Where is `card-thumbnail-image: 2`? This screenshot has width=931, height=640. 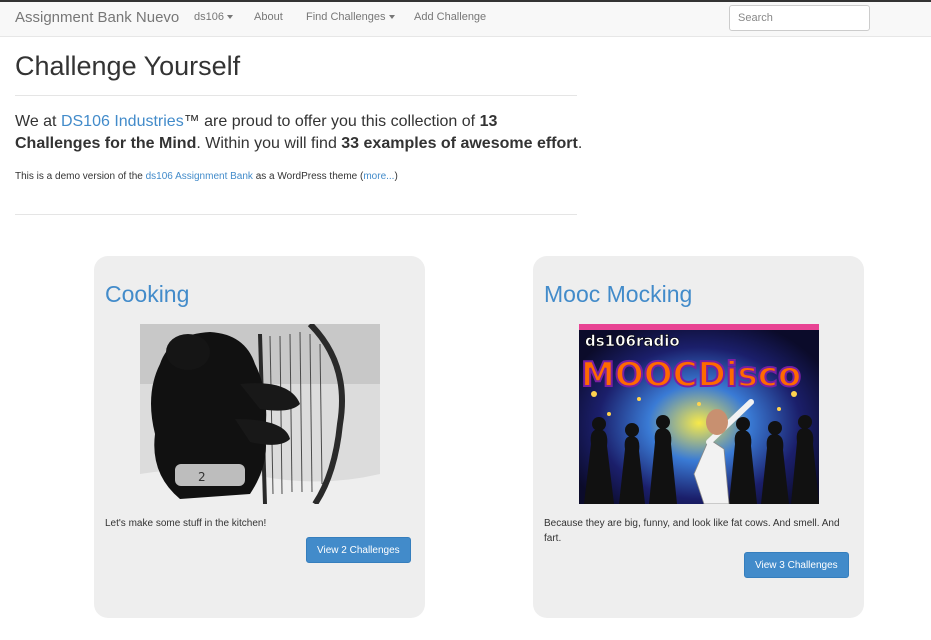 card-thumbnail-image: 2 is located at coordinates (260, 414).